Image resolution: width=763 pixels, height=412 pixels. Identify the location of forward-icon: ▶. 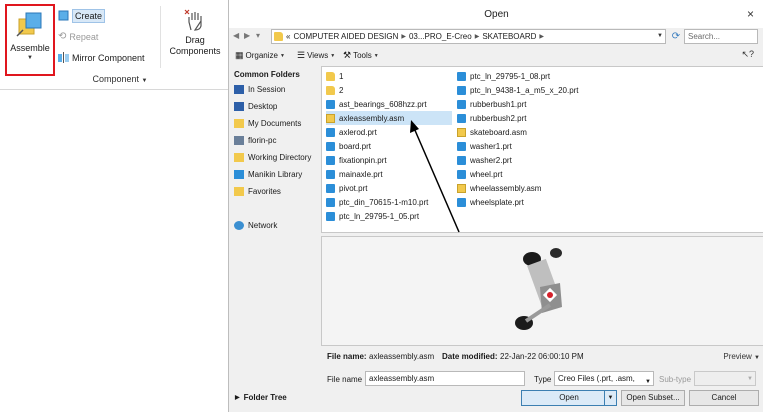
(247, 35).